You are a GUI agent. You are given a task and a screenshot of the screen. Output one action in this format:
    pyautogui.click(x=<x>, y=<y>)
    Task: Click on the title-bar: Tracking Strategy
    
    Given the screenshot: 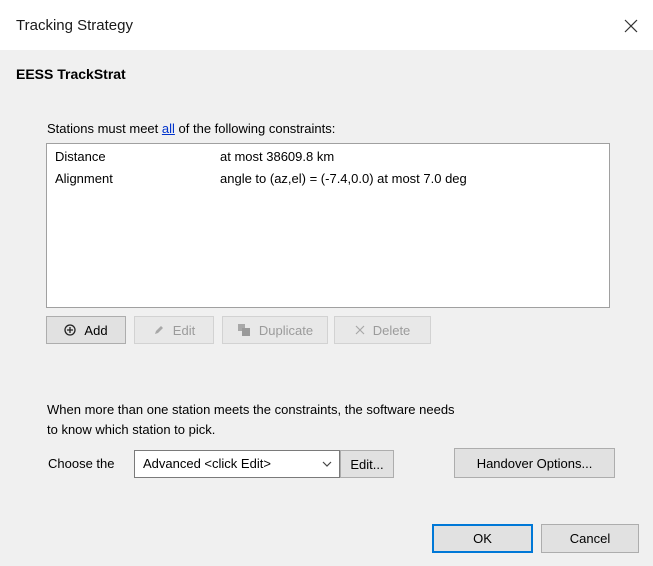 What is the action you would take?
    pyautogui.click(x=326, y=25)
    